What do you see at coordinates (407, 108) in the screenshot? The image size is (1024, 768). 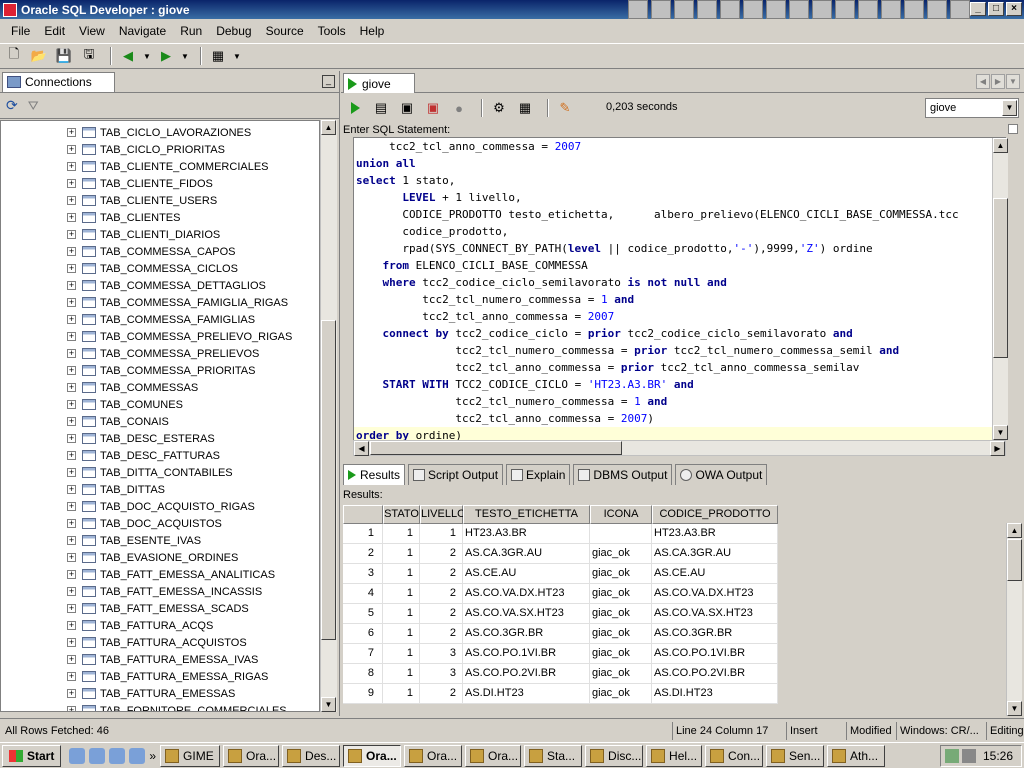 I see `commit-icon: ▣` at bounding box center [407, 108].